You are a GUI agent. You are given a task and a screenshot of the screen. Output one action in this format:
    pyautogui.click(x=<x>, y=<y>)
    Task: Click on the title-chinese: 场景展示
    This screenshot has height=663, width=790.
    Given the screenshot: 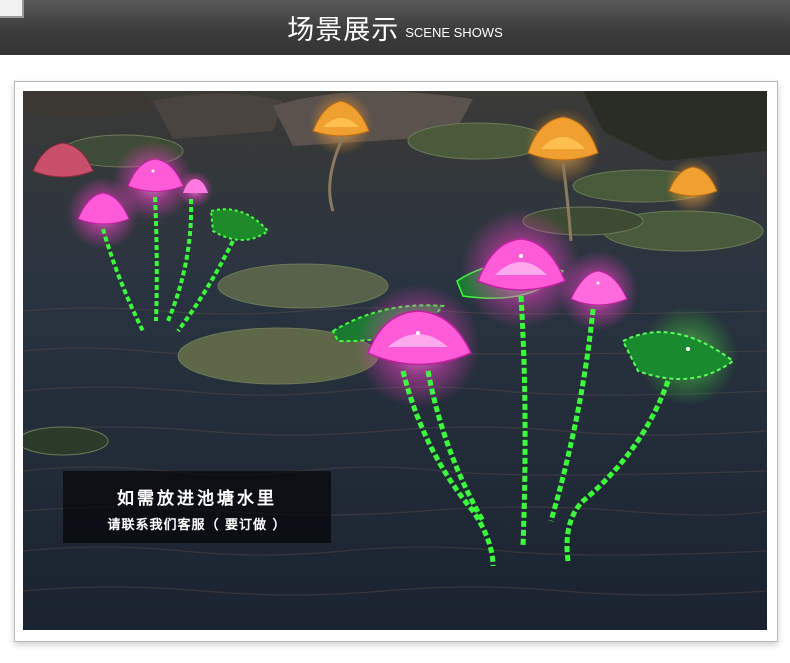 What is the action you would take?
    pyautogui.click(x=343, y=30)
    